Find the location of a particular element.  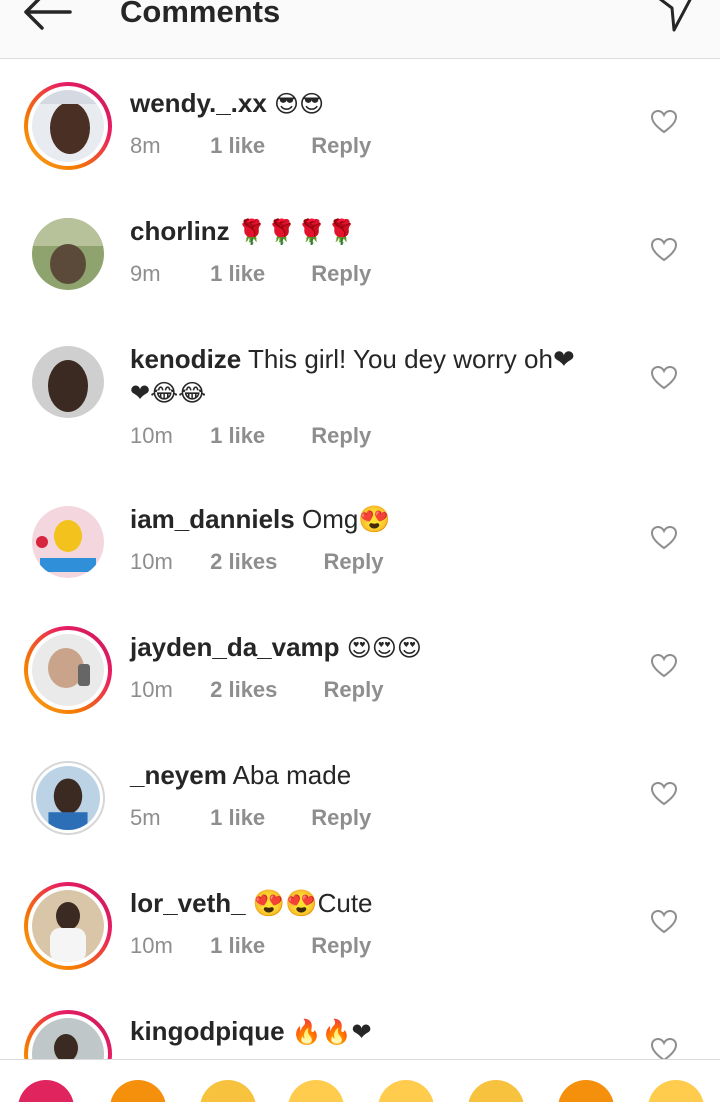

comment-username: lor_veth_ is located at coordinates (188, 903).